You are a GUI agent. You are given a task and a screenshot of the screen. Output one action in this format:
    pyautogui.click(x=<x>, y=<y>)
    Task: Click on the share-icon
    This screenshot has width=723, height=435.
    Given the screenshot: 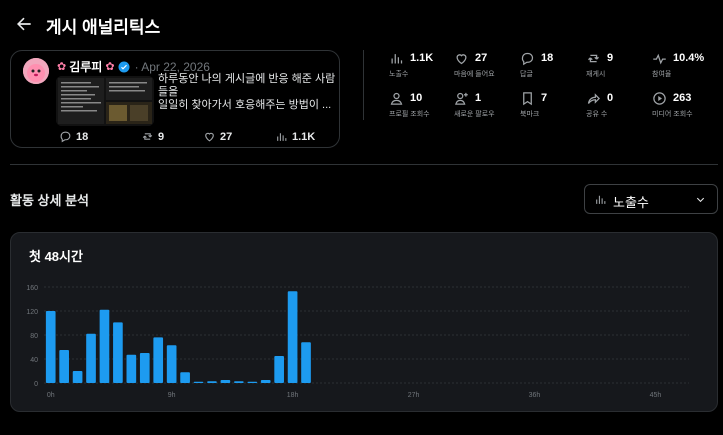 What is the action you would take?
    pyautogui.click(x=594, y=98)
    